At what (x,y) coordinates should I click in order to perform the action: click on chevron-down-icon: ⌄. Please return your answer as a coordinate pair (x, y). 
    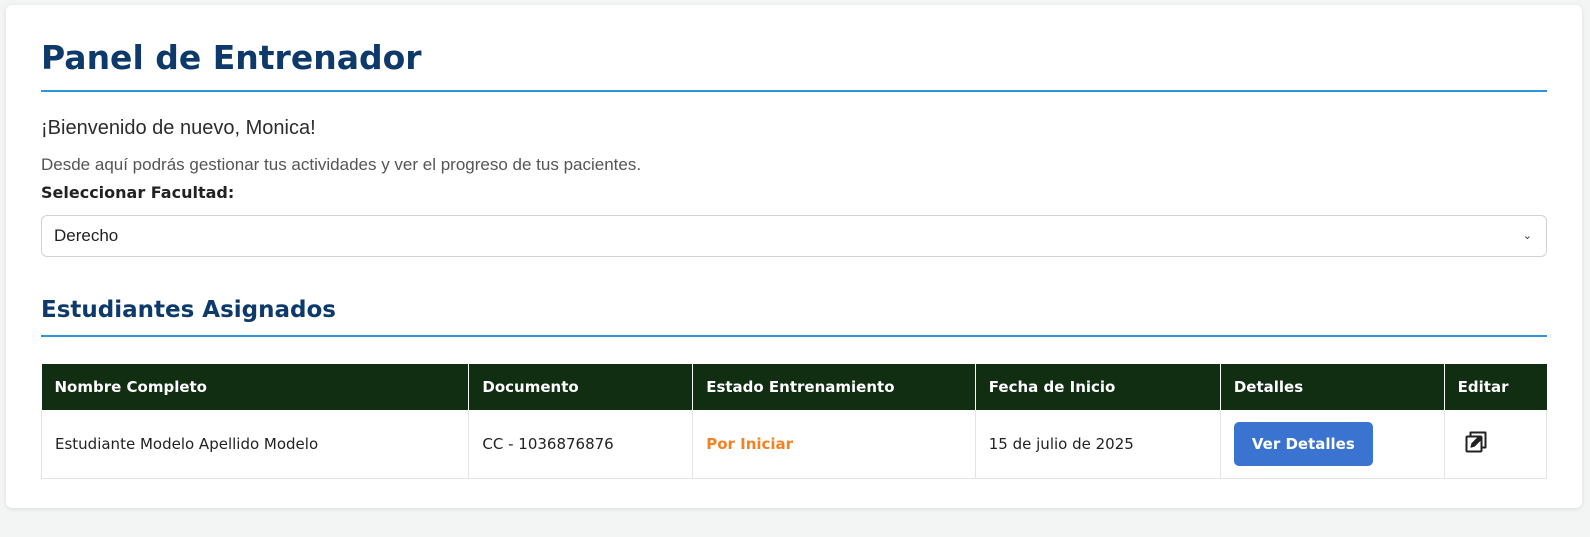
    Looking at the image, I should click on (1527, 235).